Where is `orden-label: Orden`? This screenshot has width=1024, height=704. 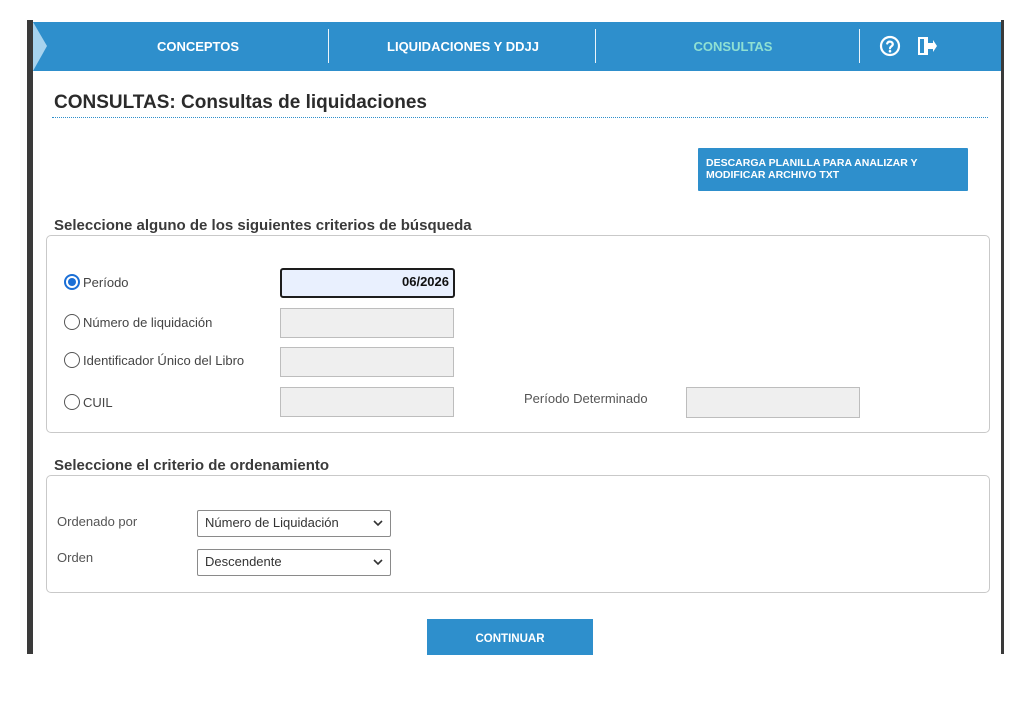
orden-label: Orden is located at coordinates (75, 557).